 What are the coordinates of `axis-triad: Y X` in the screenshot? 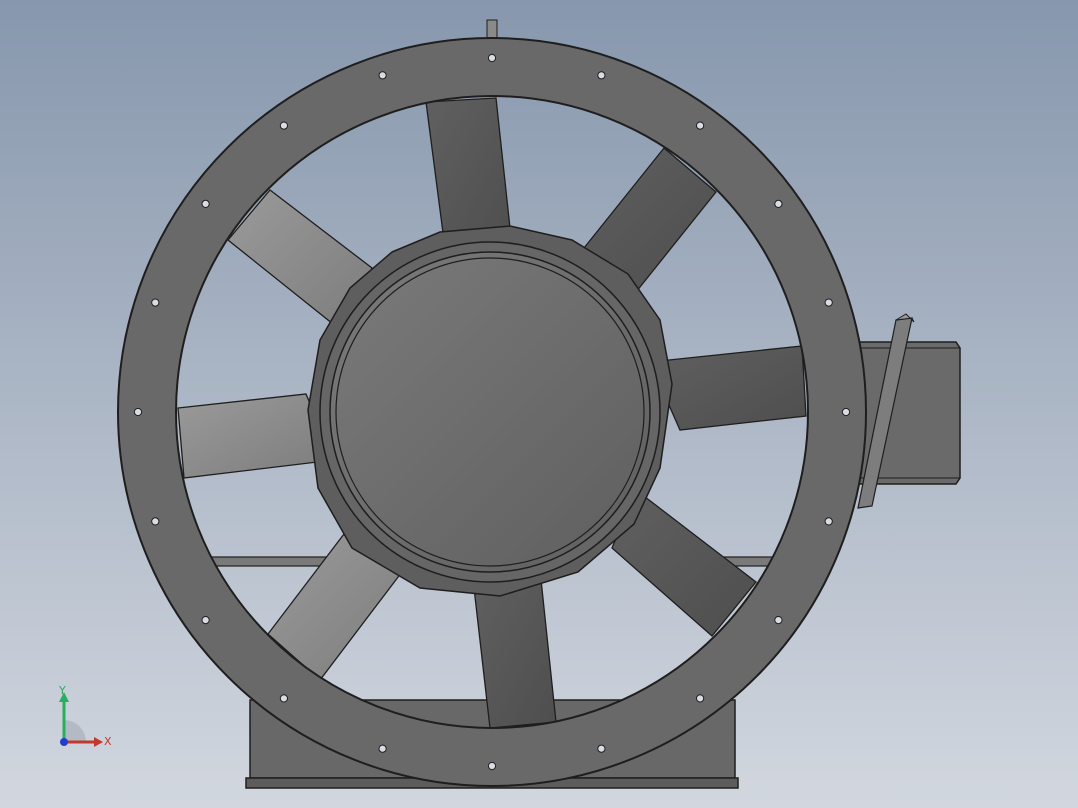 It's located at (85, 716).